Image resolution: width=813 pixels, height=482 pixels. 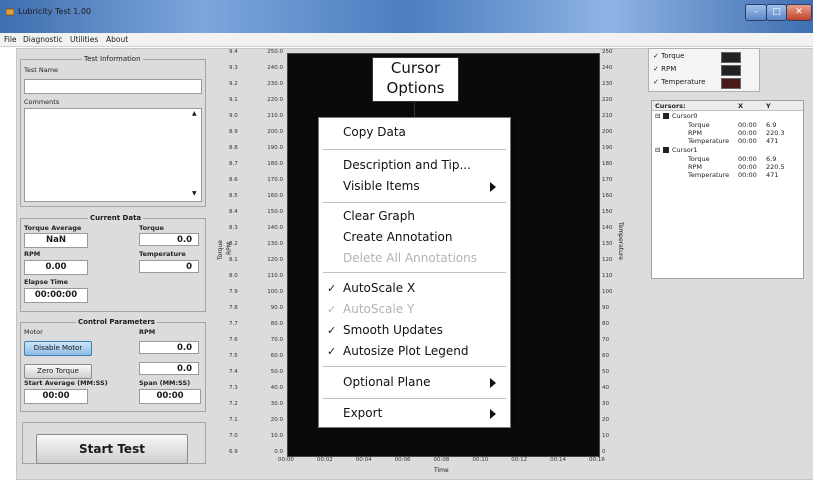 What do you see at coordinates (233, 404) in the screenshot?
I see `outer-axis-tick: 7.2` at bounding box center [233, 404].